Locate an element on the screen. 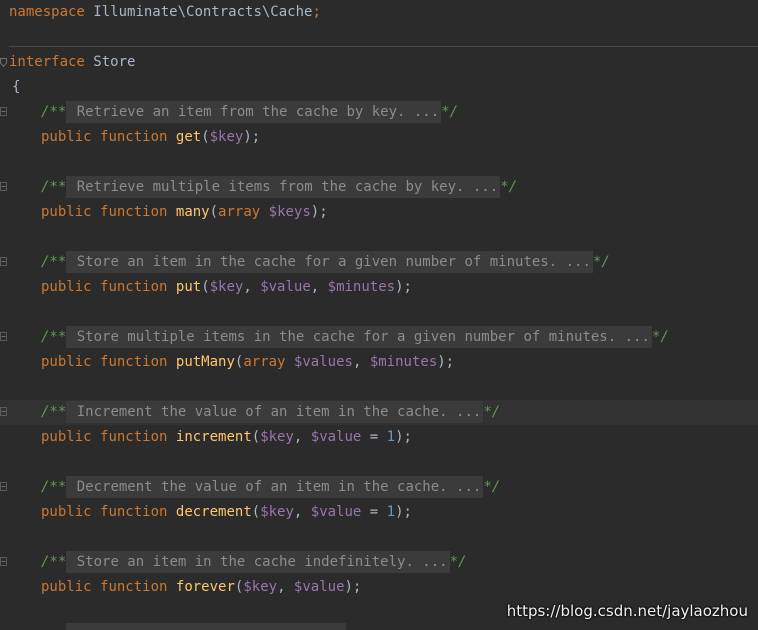 This screenshot has height=630, width=758. code-line-open-brace: { is located at coordinates (379, 87).